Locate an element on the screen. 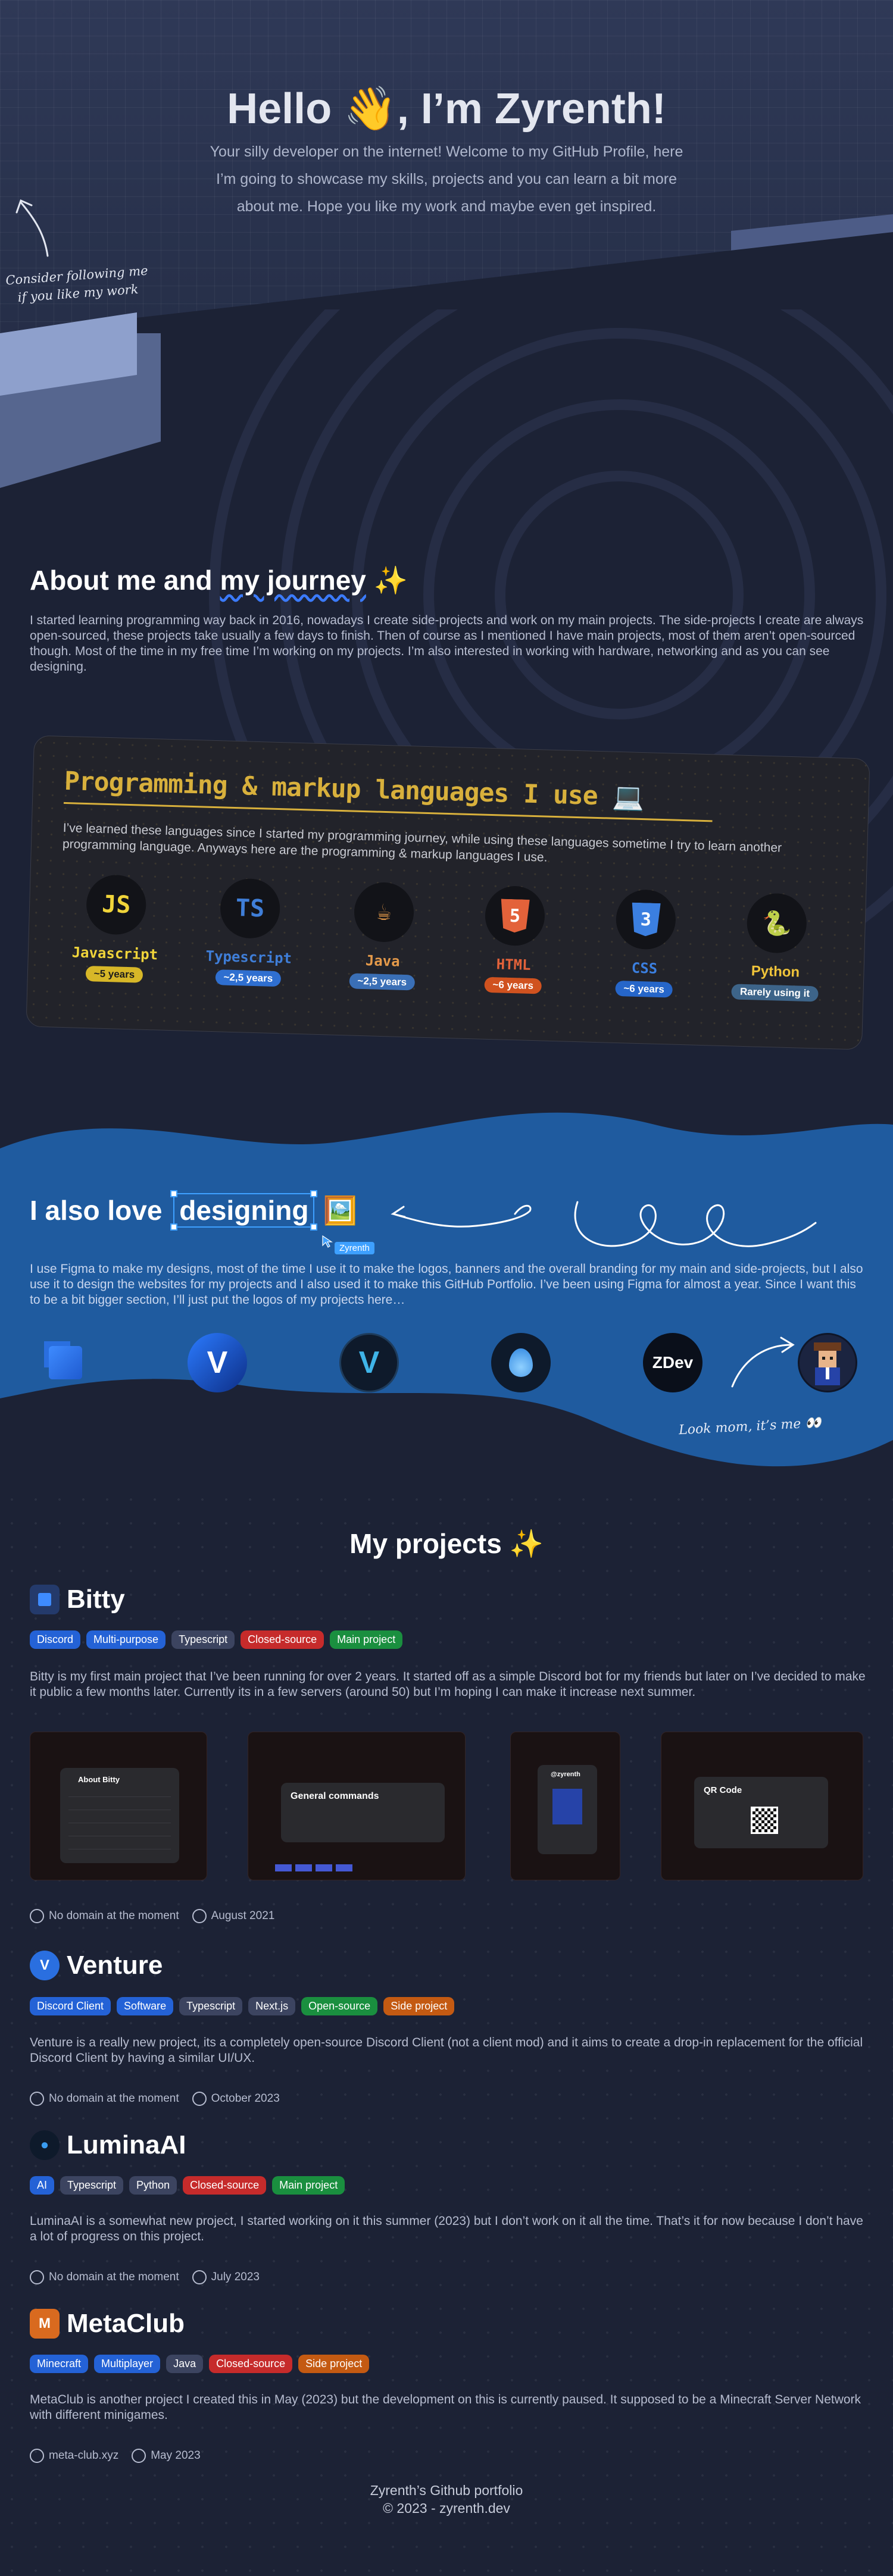 This screenshot has height=2576, width=893. project-meta: No domain at the moment October 2023 is located at coordinates (155, 2099).